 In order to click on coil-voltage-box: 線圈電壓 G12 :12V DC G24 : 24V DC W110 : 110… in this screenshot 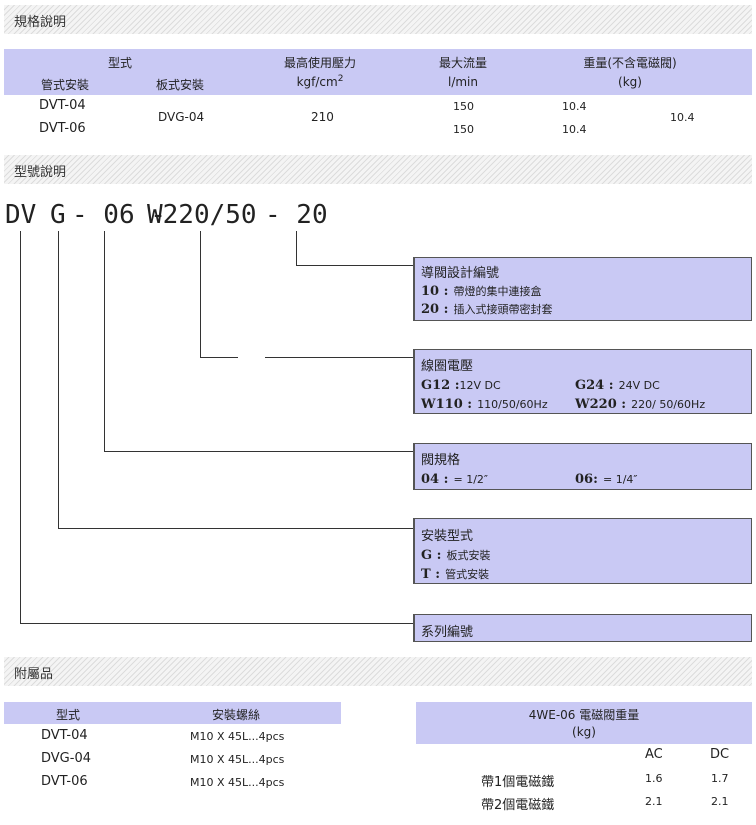, I will do `click(582, 381)`.